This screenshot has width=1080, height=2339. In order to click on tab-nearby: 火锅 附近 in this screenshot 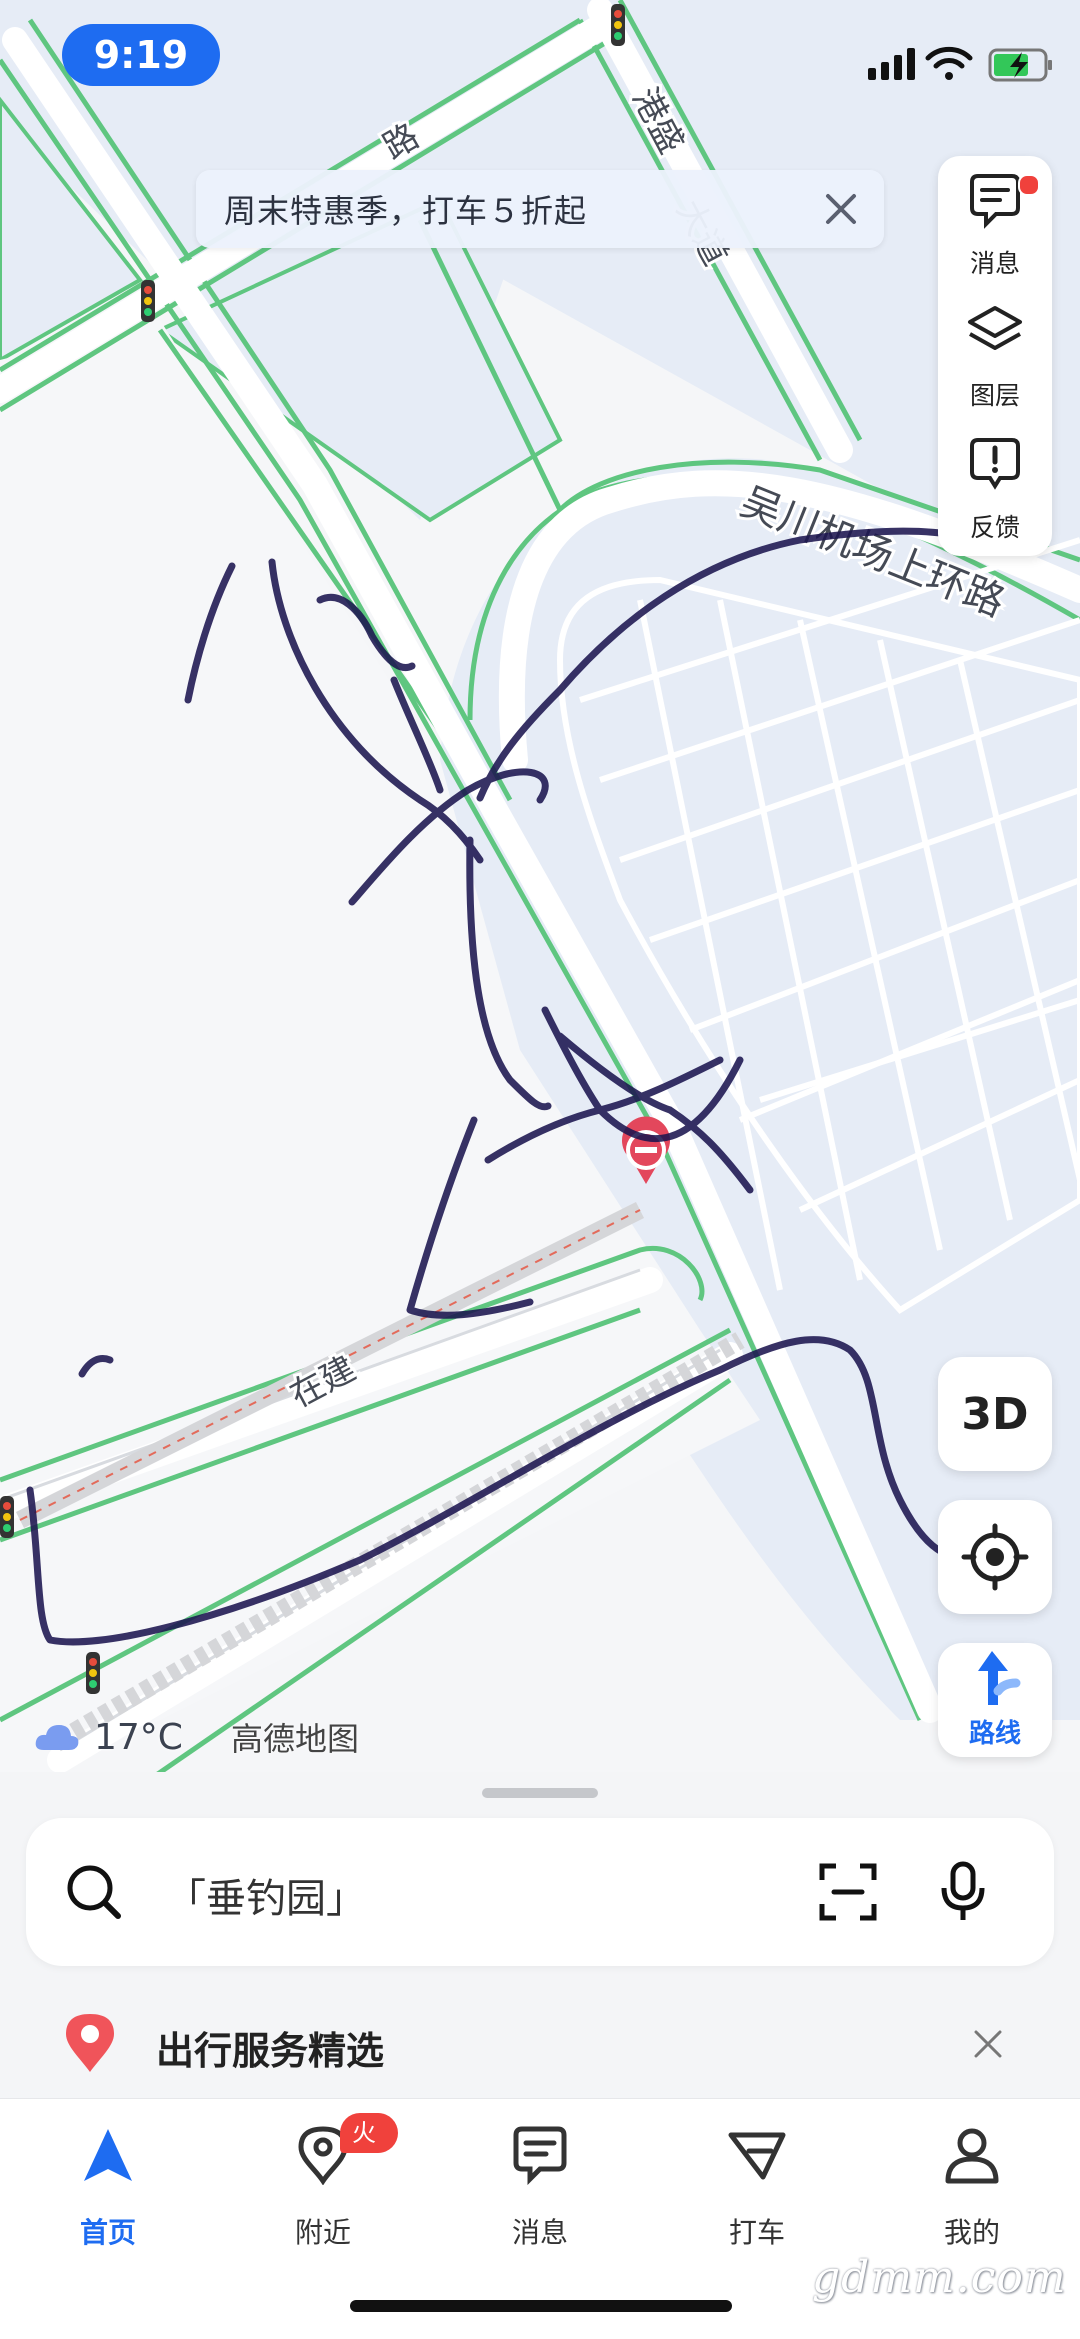, I will do `click(323, 2186)`.